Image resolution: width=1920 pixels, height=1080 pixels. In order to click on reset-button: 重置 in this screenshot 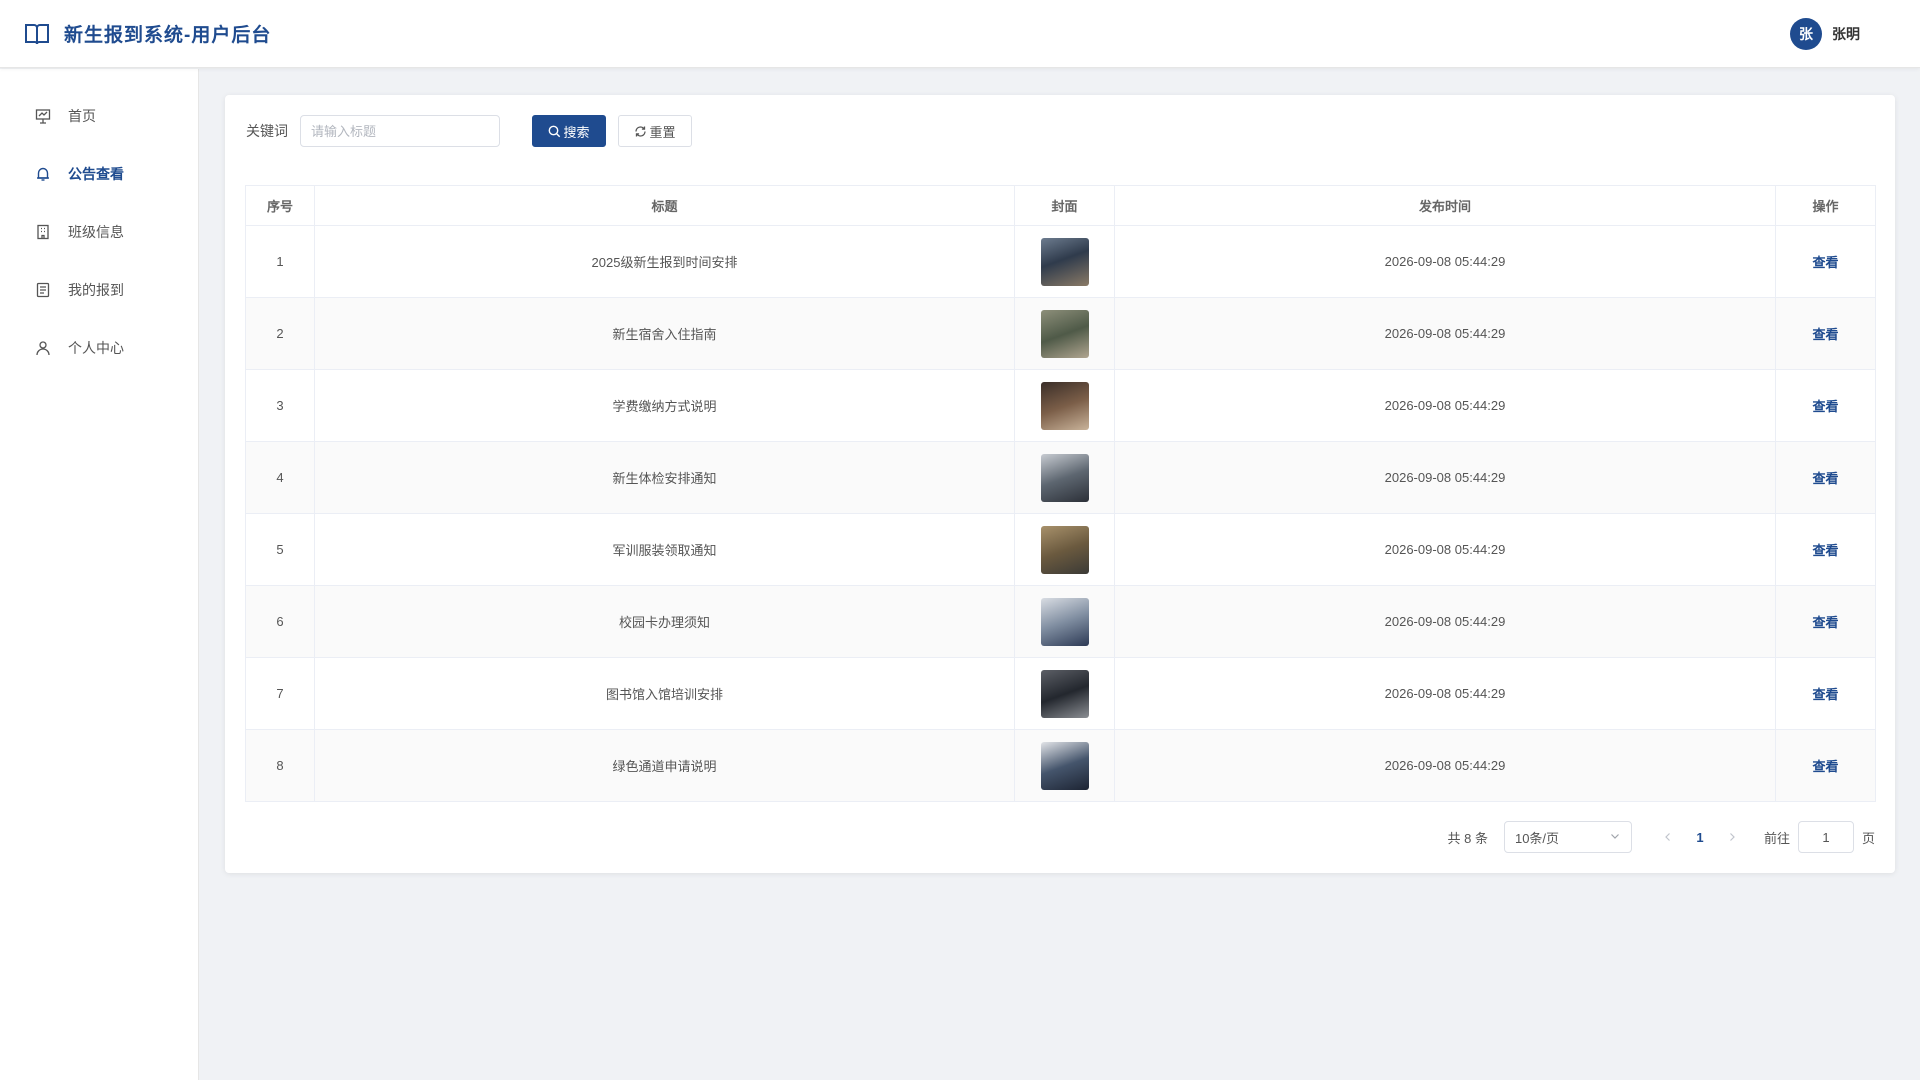, I will do `click(655, 131)`.